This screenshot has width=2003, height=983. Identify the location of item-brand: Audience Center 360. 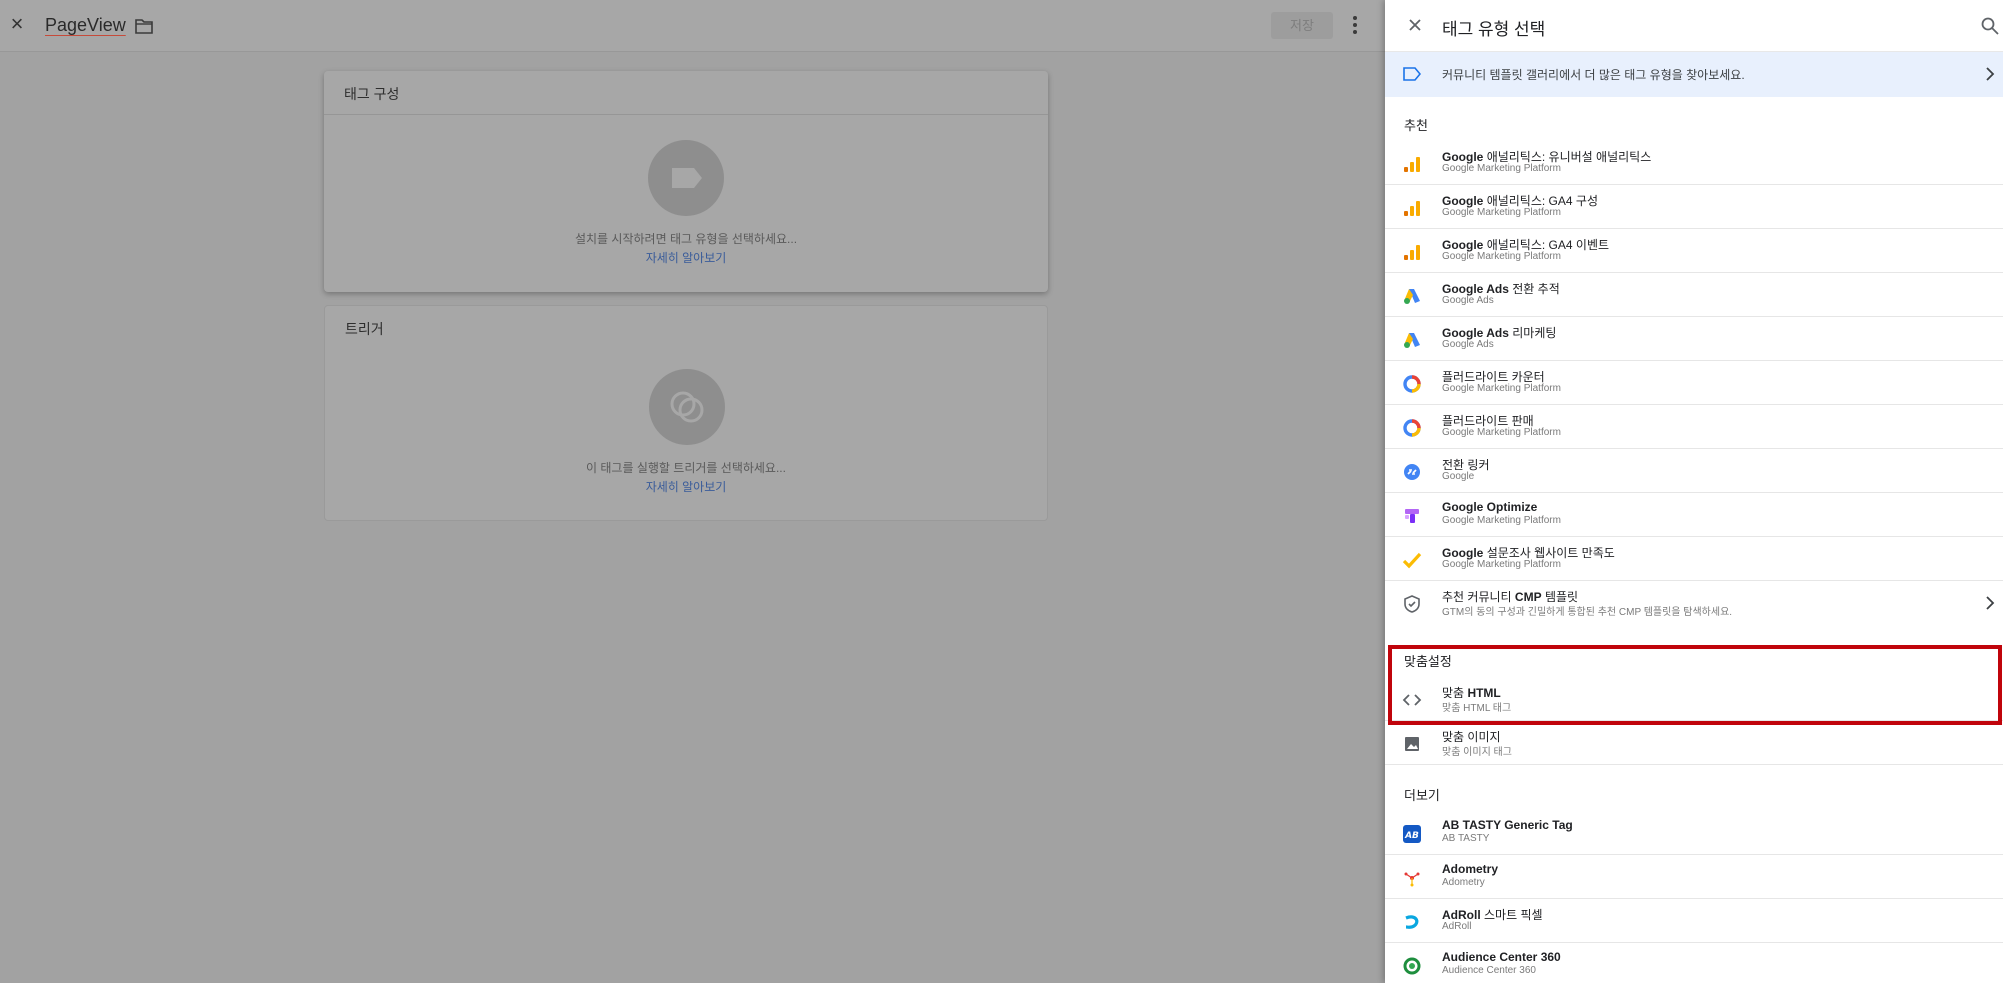
(1501, 957).